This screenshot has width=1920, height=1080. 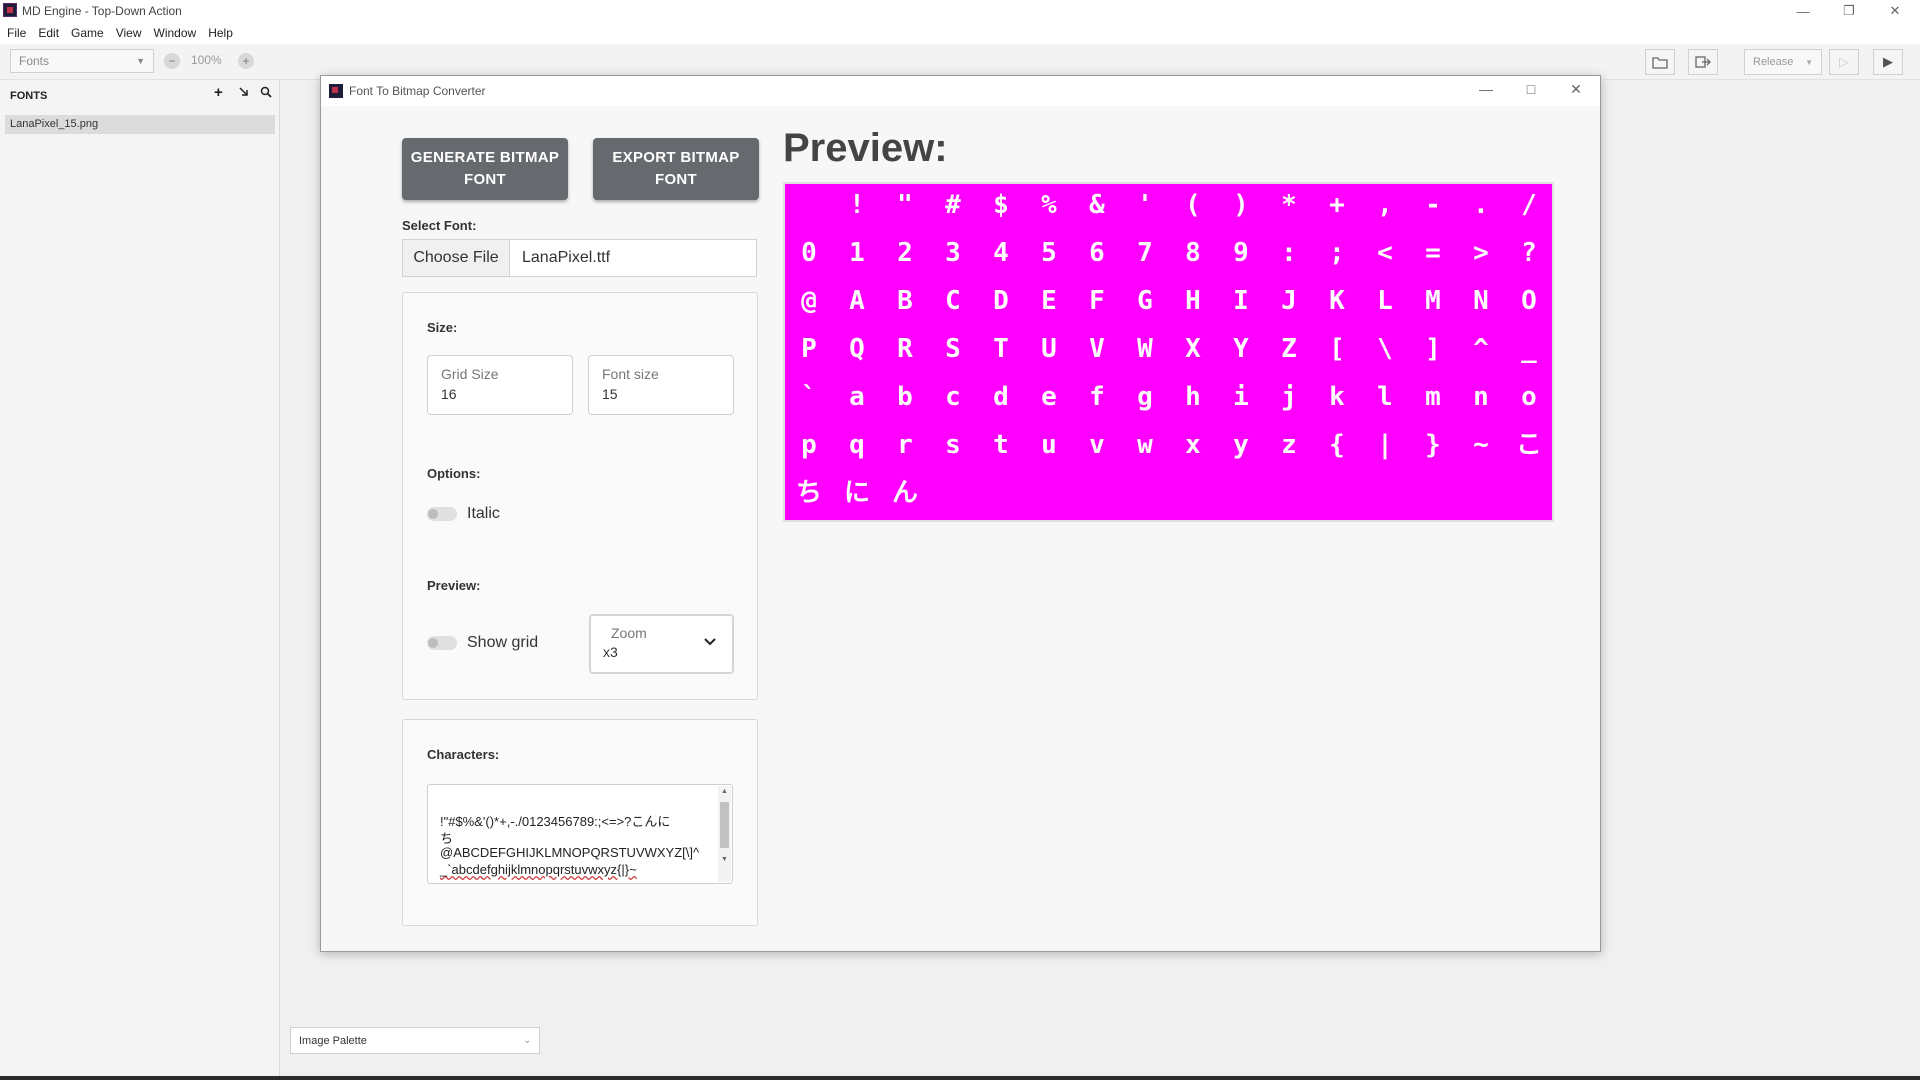 I want to click on add-icon: +, so click(x=218, y=92).